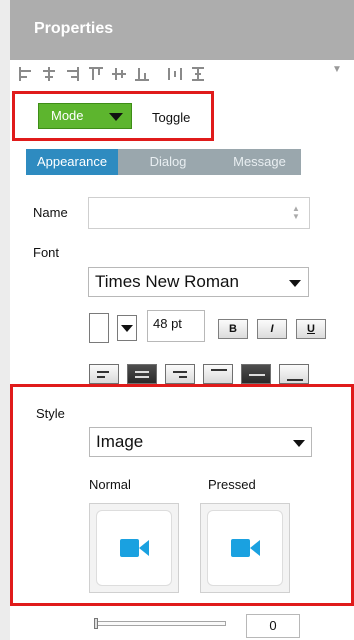 The height and width of the screenshot is (640, 354). I want to click on panel-header: Properties, so click(182, 30).